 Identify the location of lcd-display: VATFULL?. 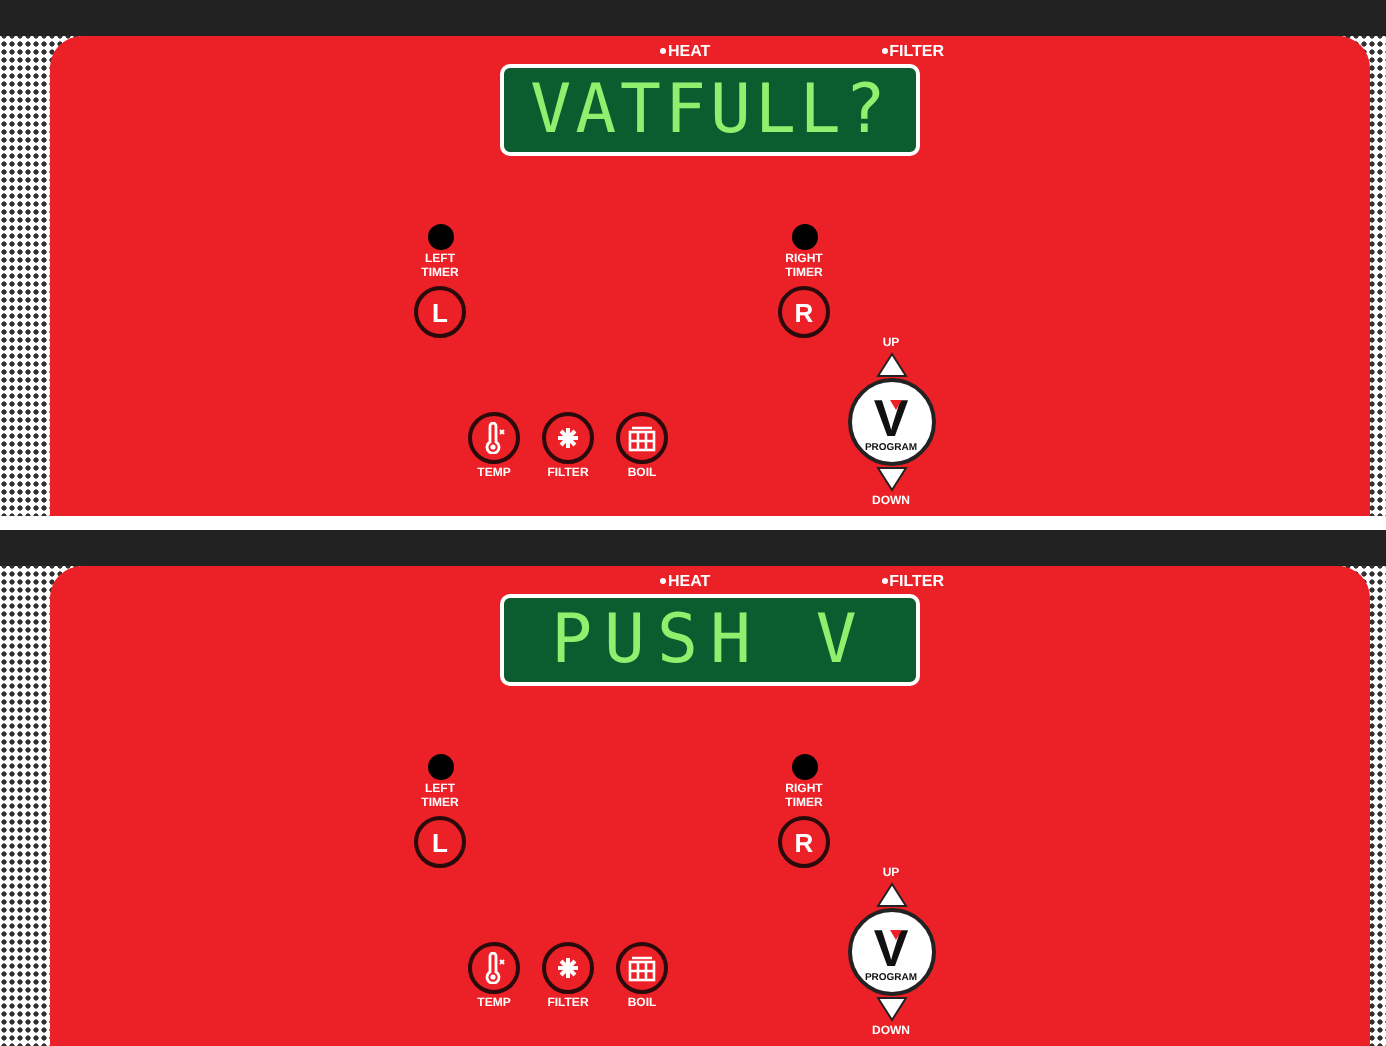
(710, 110).